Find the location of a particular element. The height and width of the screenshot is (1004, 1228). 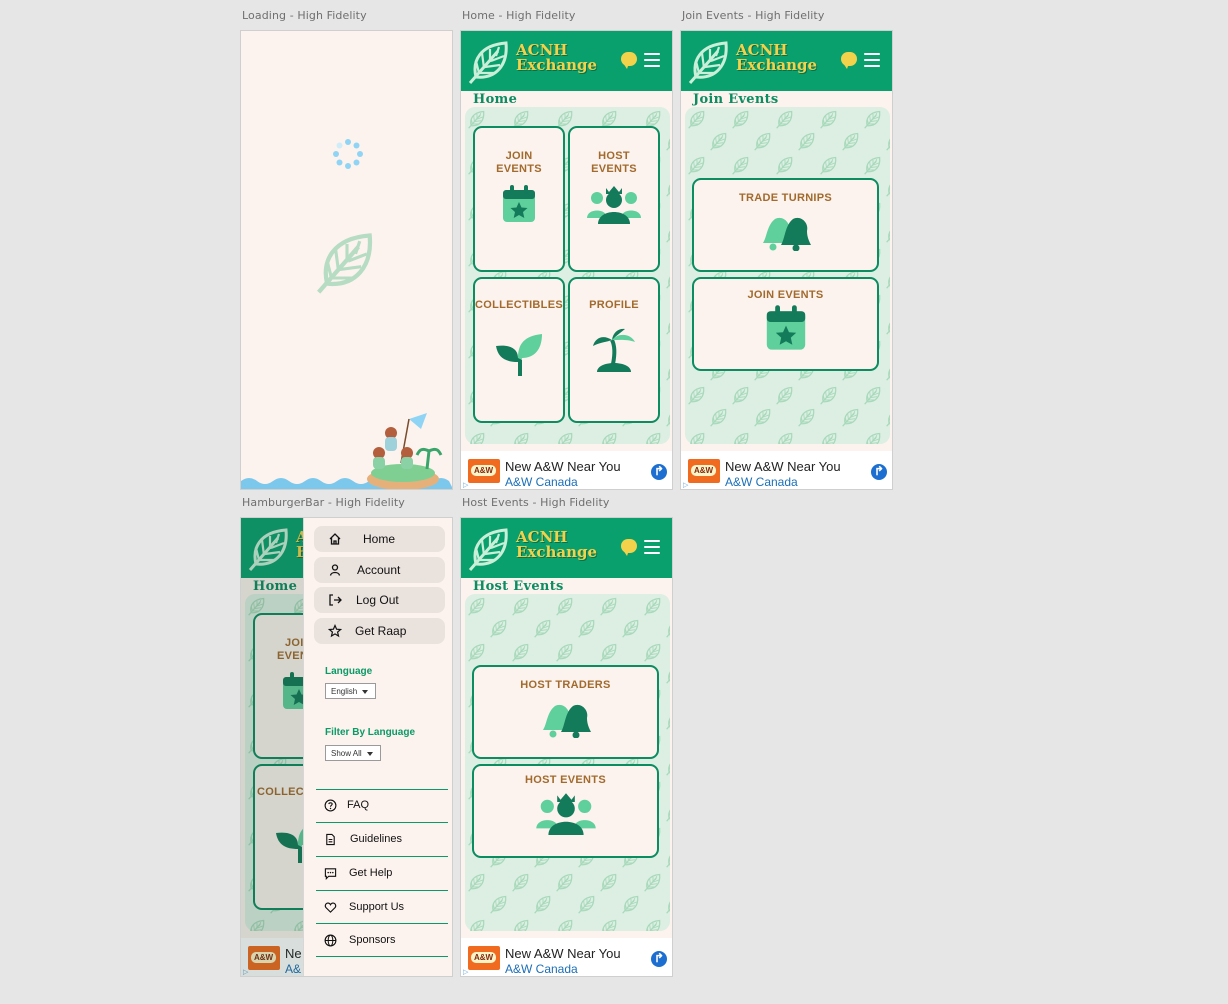

card-label: COLLECTIBLES is located at coordinates (519, 305).